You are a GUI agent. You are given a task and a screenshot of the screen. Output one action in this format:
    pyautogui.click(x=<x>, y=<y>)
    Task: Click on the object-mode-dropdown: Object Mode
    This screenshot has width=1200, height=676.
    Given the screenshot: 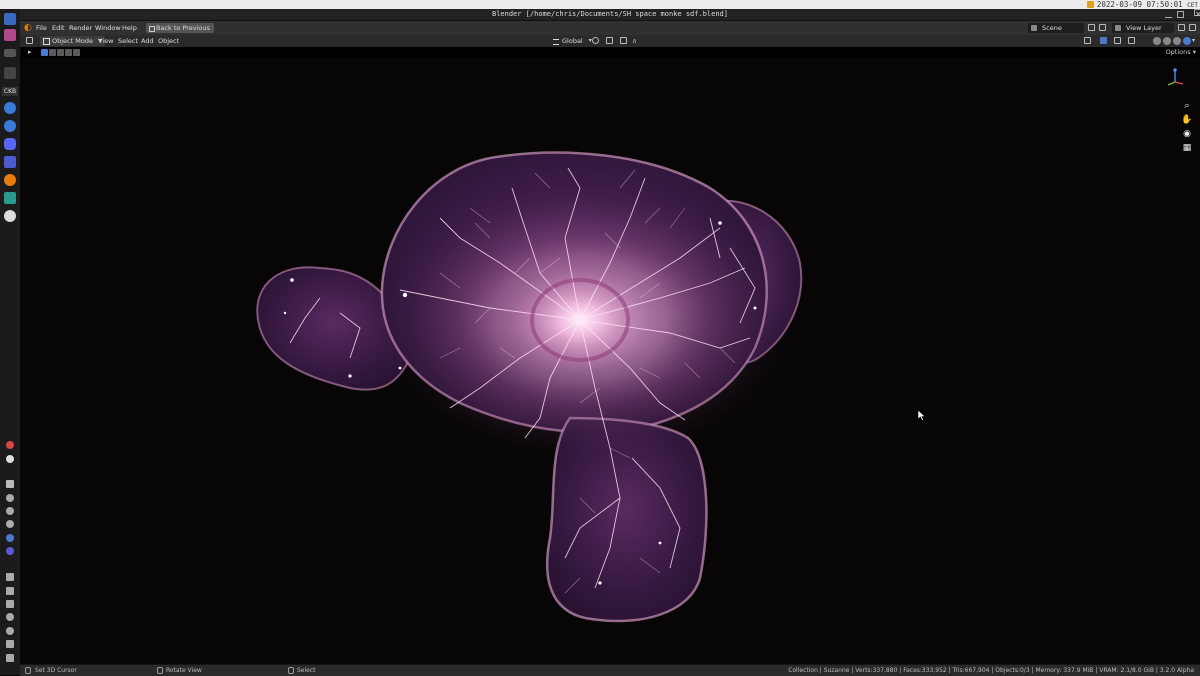 What is the action you would take?
    pyautogui.click(x=72, y=41)
    